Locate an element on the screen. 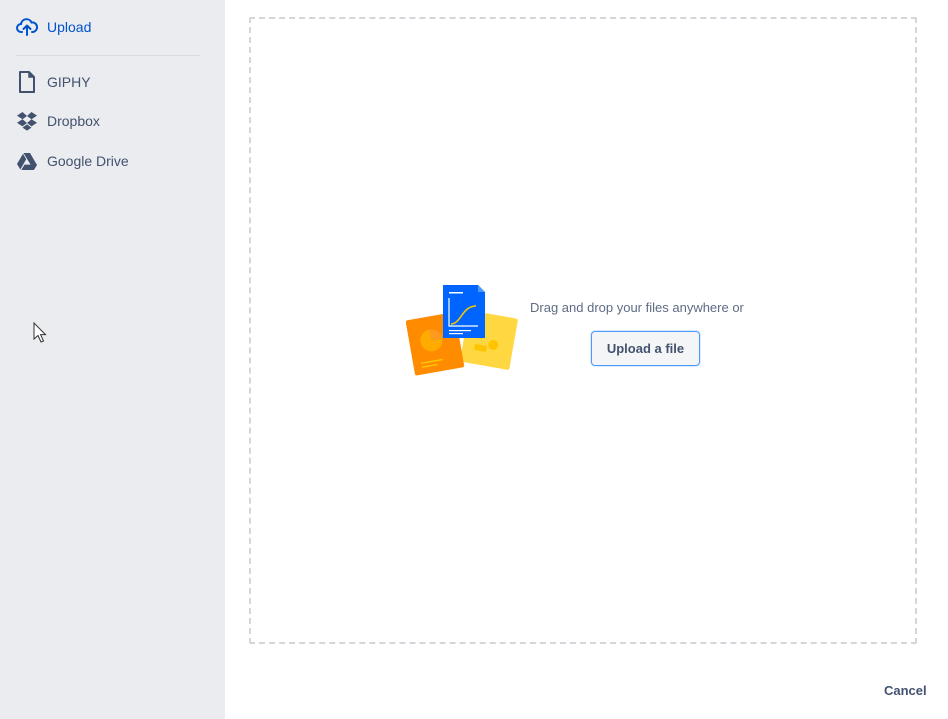 This screenshot has height=719, width=948. sidebar-item-label: GIPHY is located at coordinates (69, 82).